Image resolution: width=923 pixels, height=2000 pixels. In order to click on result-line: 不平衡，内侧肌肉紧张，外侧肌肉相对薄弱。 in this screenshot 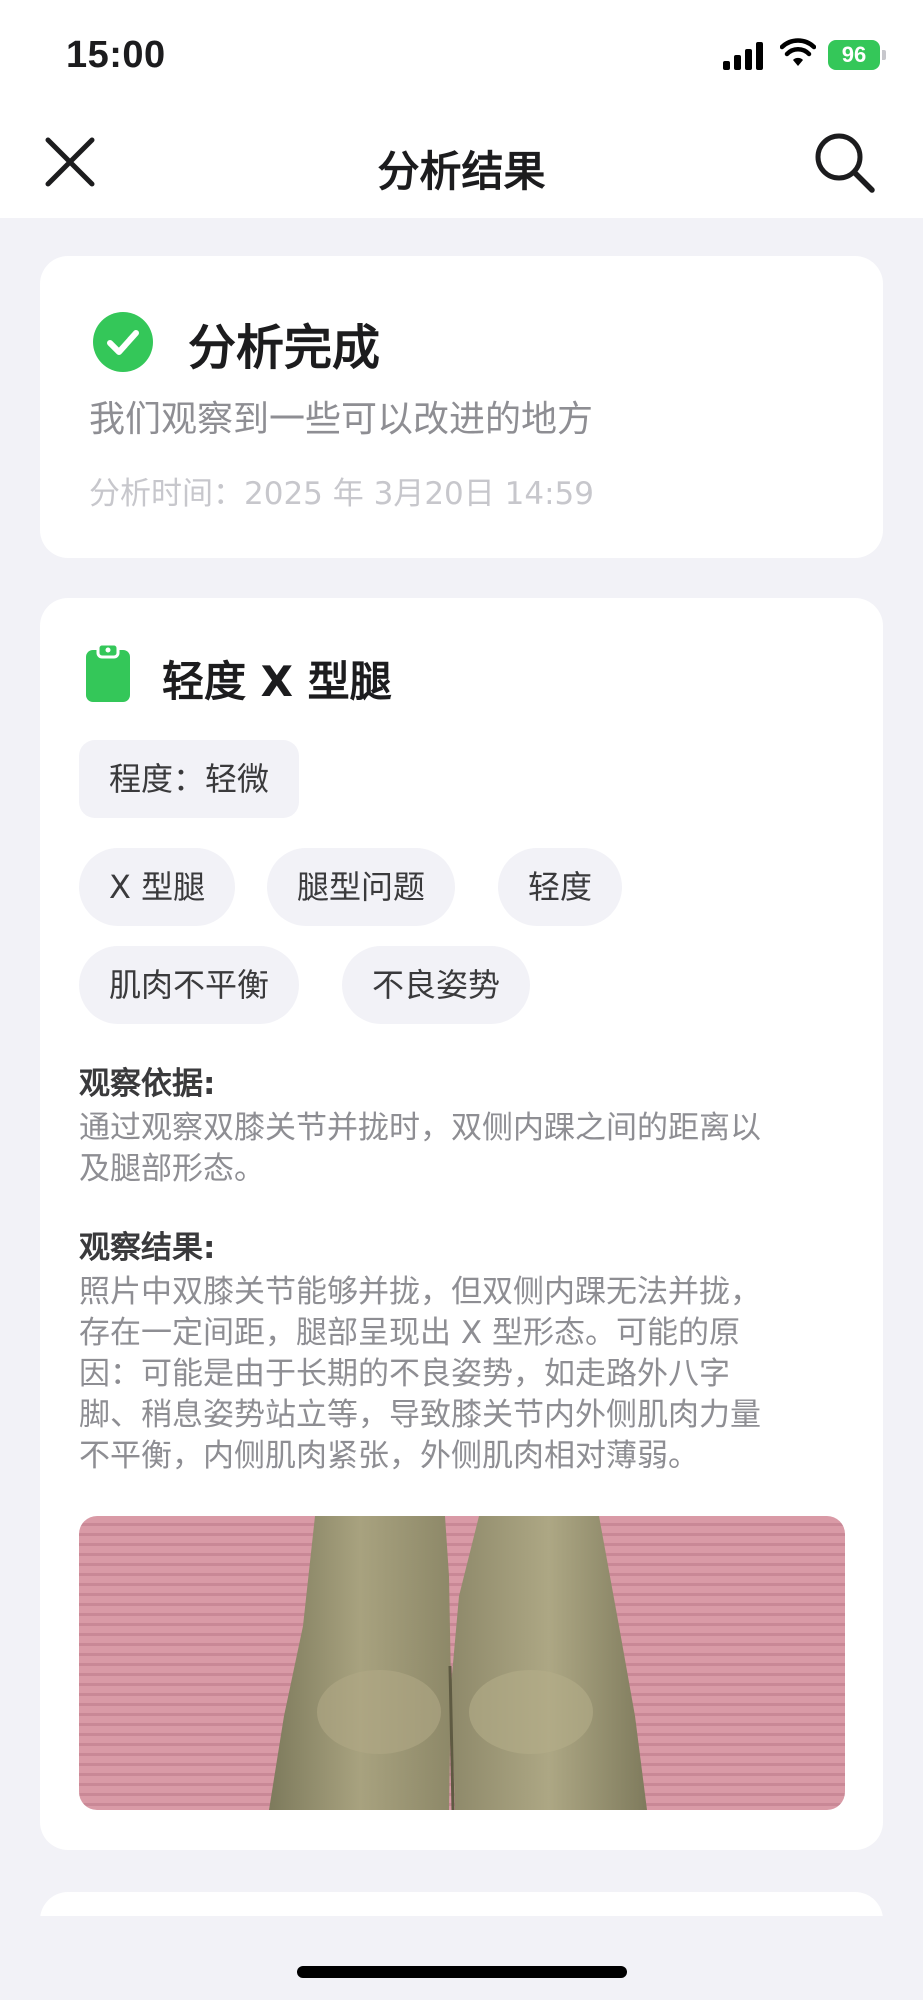, I will do `click(389, 1456)`.